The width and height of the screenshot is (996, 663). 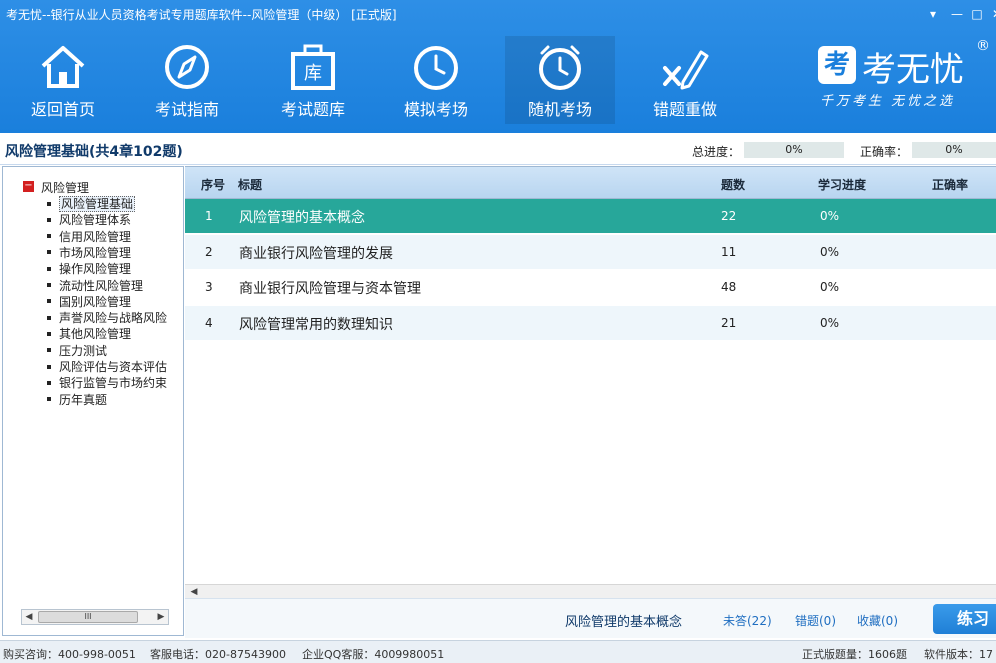 I want to click on tree-item: 国别风险管理, so click(x=86, y=301).